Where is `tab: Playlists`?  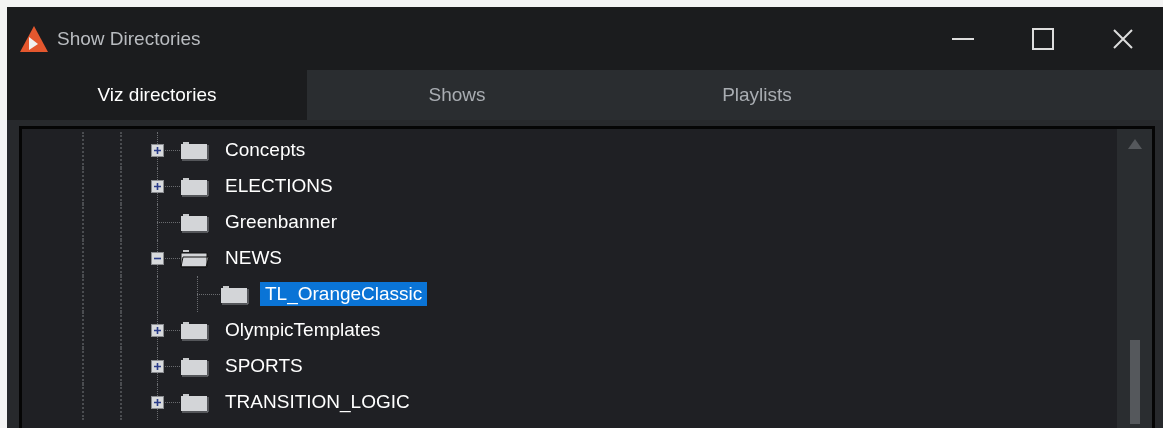
tab: Playlists is located at coordinates (757, 95).